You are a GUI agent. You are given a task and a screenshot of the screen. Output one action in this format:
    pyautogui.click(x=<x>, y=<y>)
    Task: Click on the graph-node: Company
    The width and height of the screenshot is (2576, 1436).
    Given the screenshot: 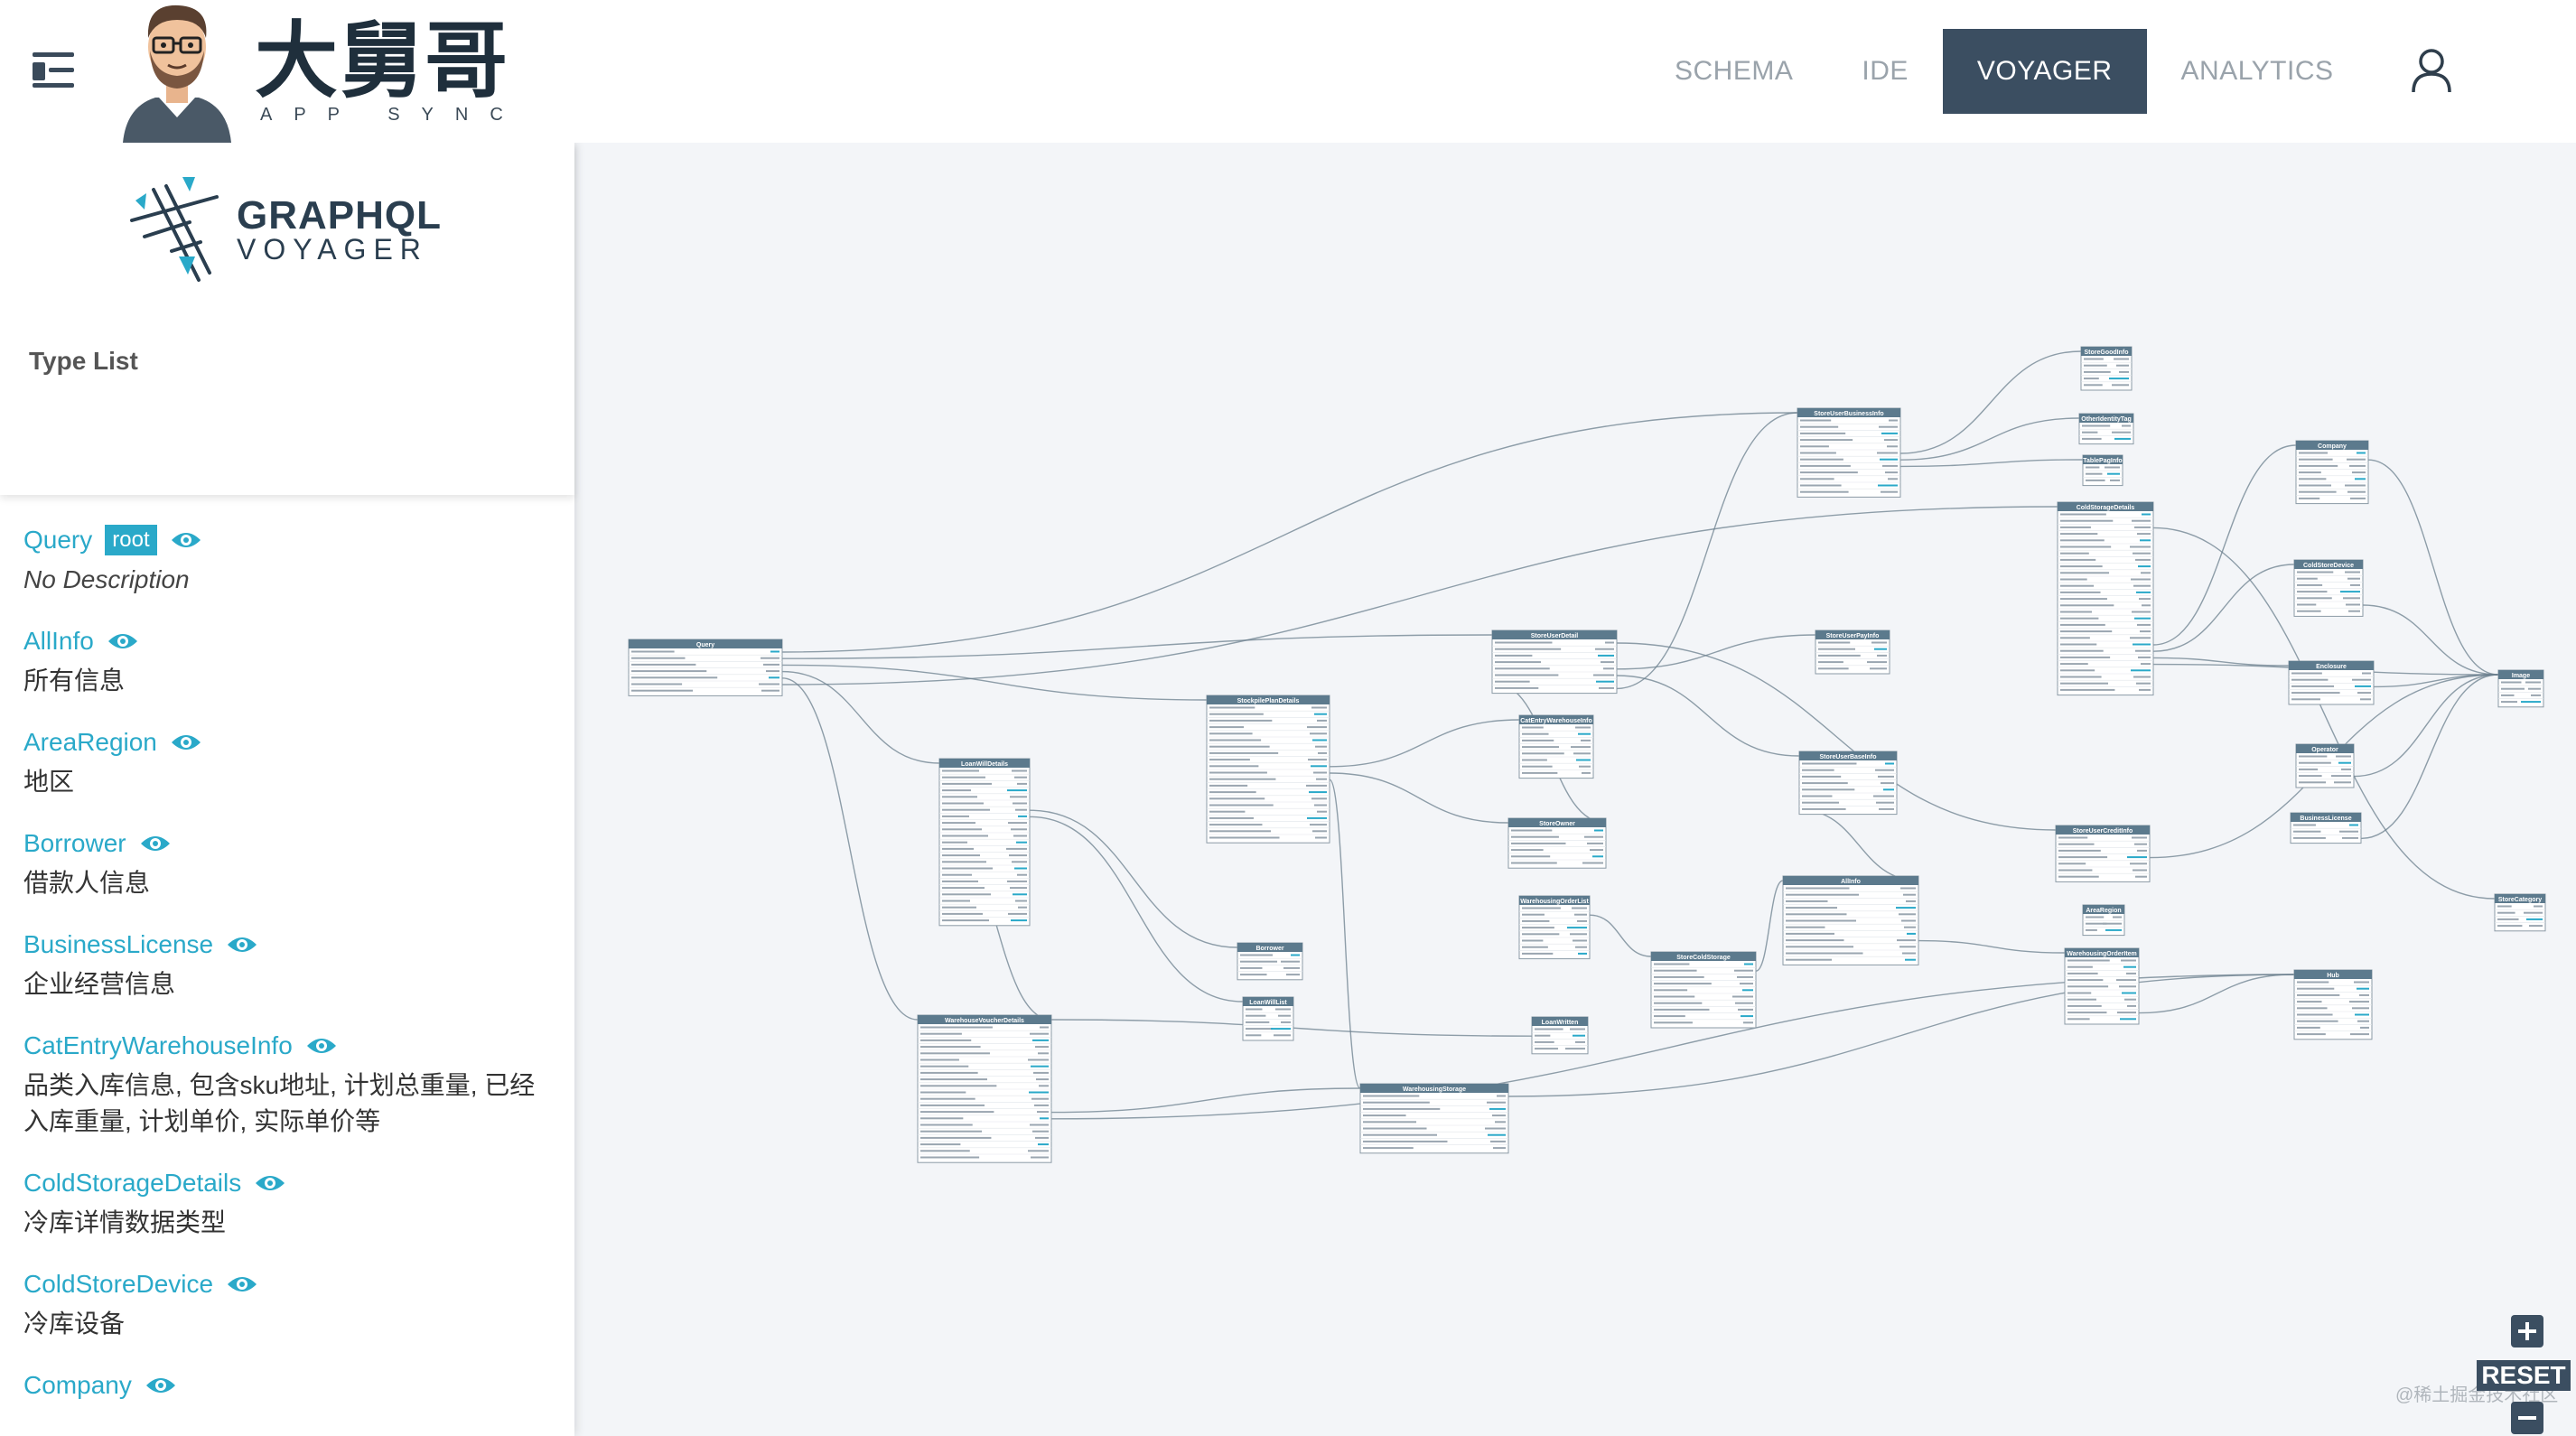 What is the action you would take?
    pyautogui.click(x=2332, y=472)
    